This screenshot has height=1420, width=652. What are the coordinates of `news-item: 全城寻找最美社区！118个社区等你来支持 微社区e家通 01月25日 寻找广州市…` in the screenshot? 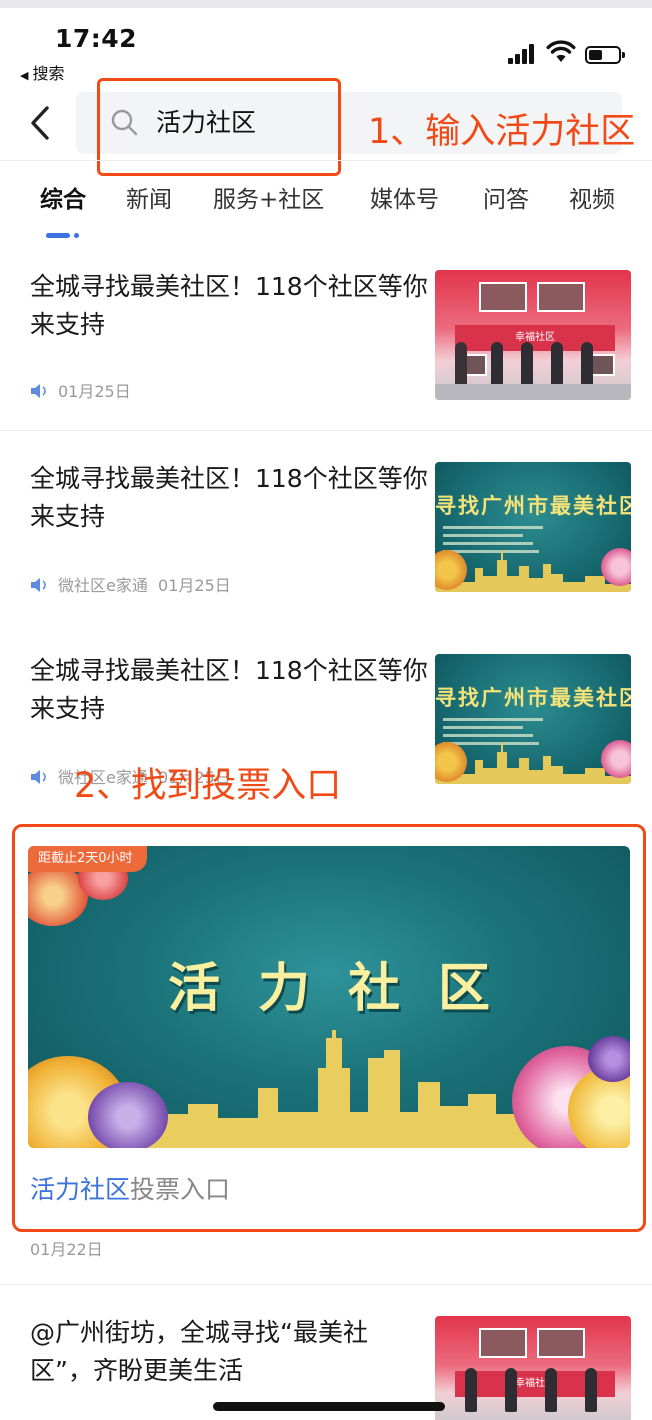 It's located at (326, 530).